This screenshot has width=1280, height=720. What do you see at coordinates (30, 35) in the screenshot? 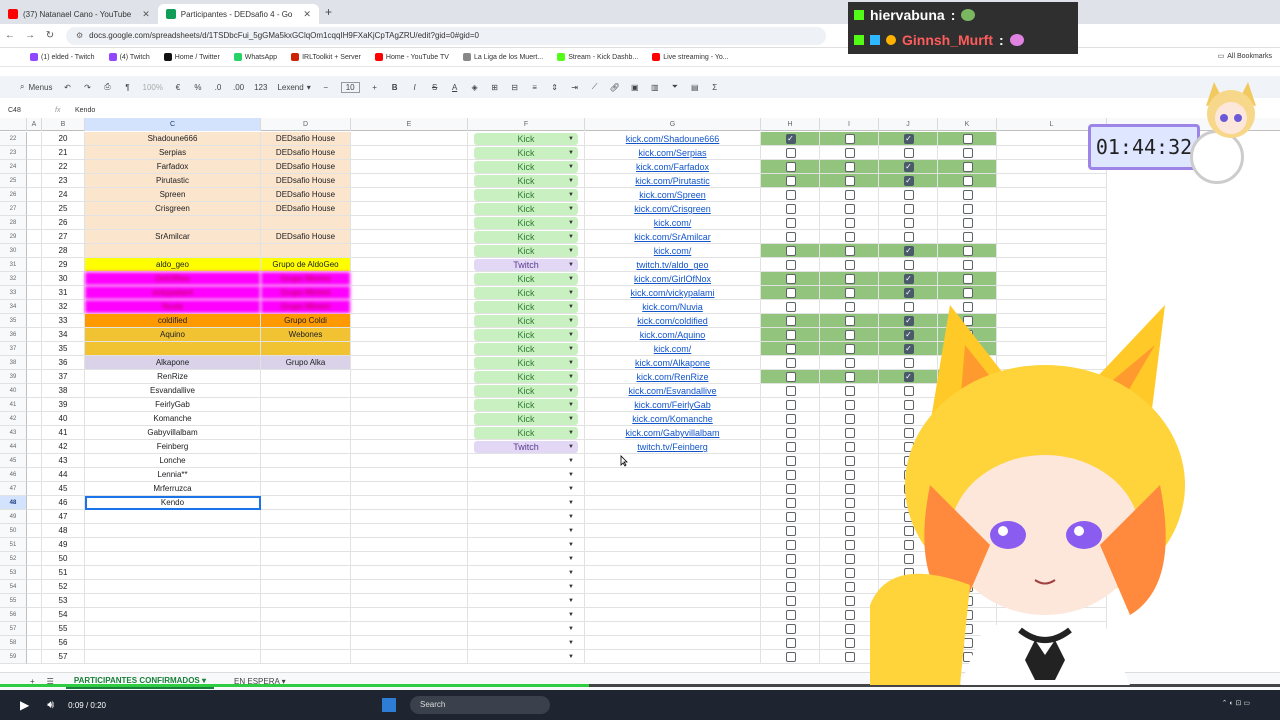
I see `forward-icon: →` at bounding box center [30, 35].